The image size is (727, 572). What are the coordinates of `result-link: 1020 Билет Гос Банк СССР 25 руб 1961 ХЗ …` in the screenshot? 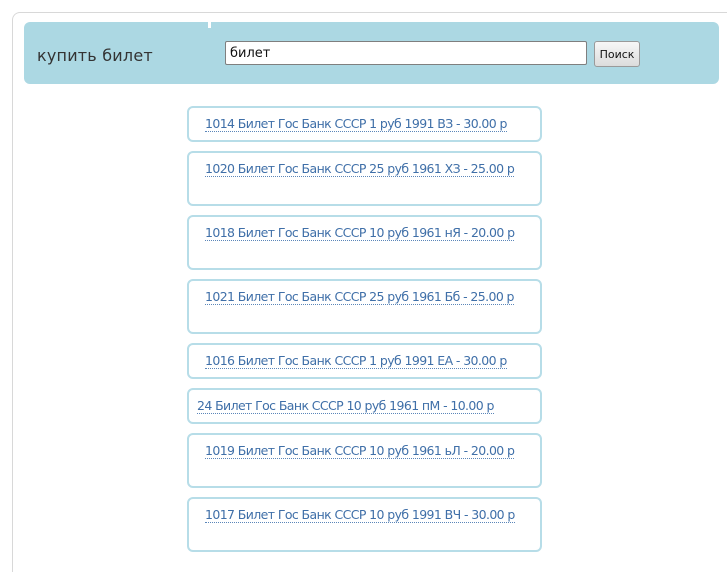 It's located at (360, 169).